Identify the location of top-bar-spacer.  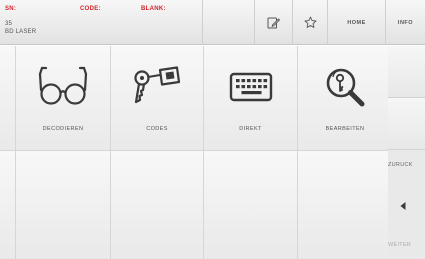
(229, 22).